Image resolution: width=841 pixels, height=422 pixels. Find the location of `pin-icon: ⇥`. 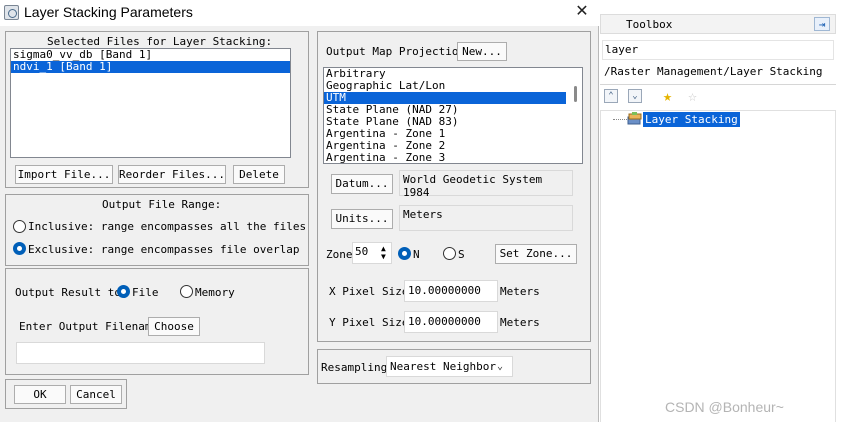

pin-icon: ⇥ is located at coordinates (822, 24).